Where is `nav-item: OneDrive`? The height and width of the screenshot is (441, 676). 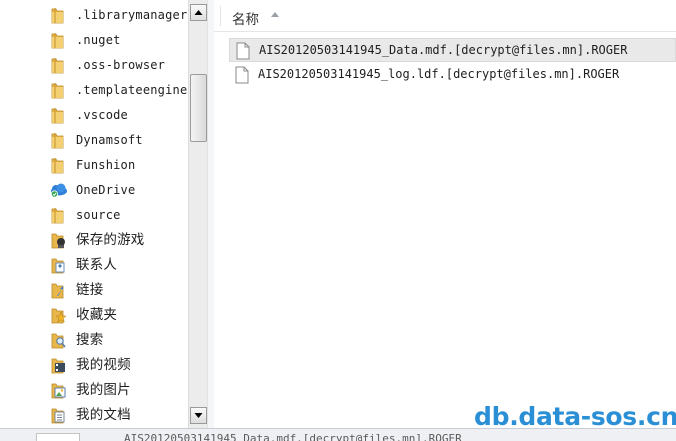 nav-item: OneDrive is located at coordinates (94, 190).